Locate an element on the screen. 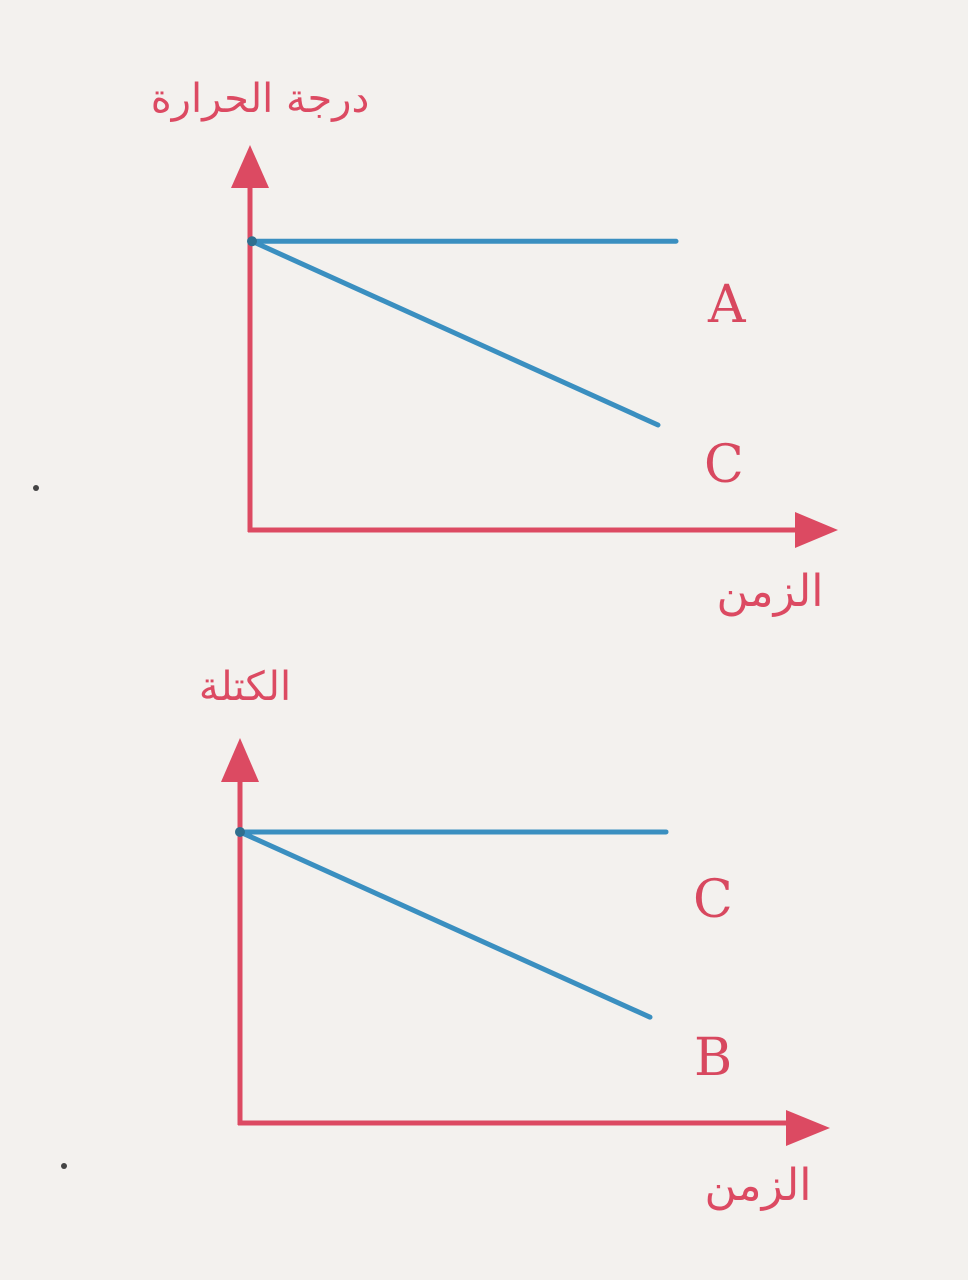 The image size is (968, 1280). chart-2-legend-B: B is located at coordinates (713, 1058).